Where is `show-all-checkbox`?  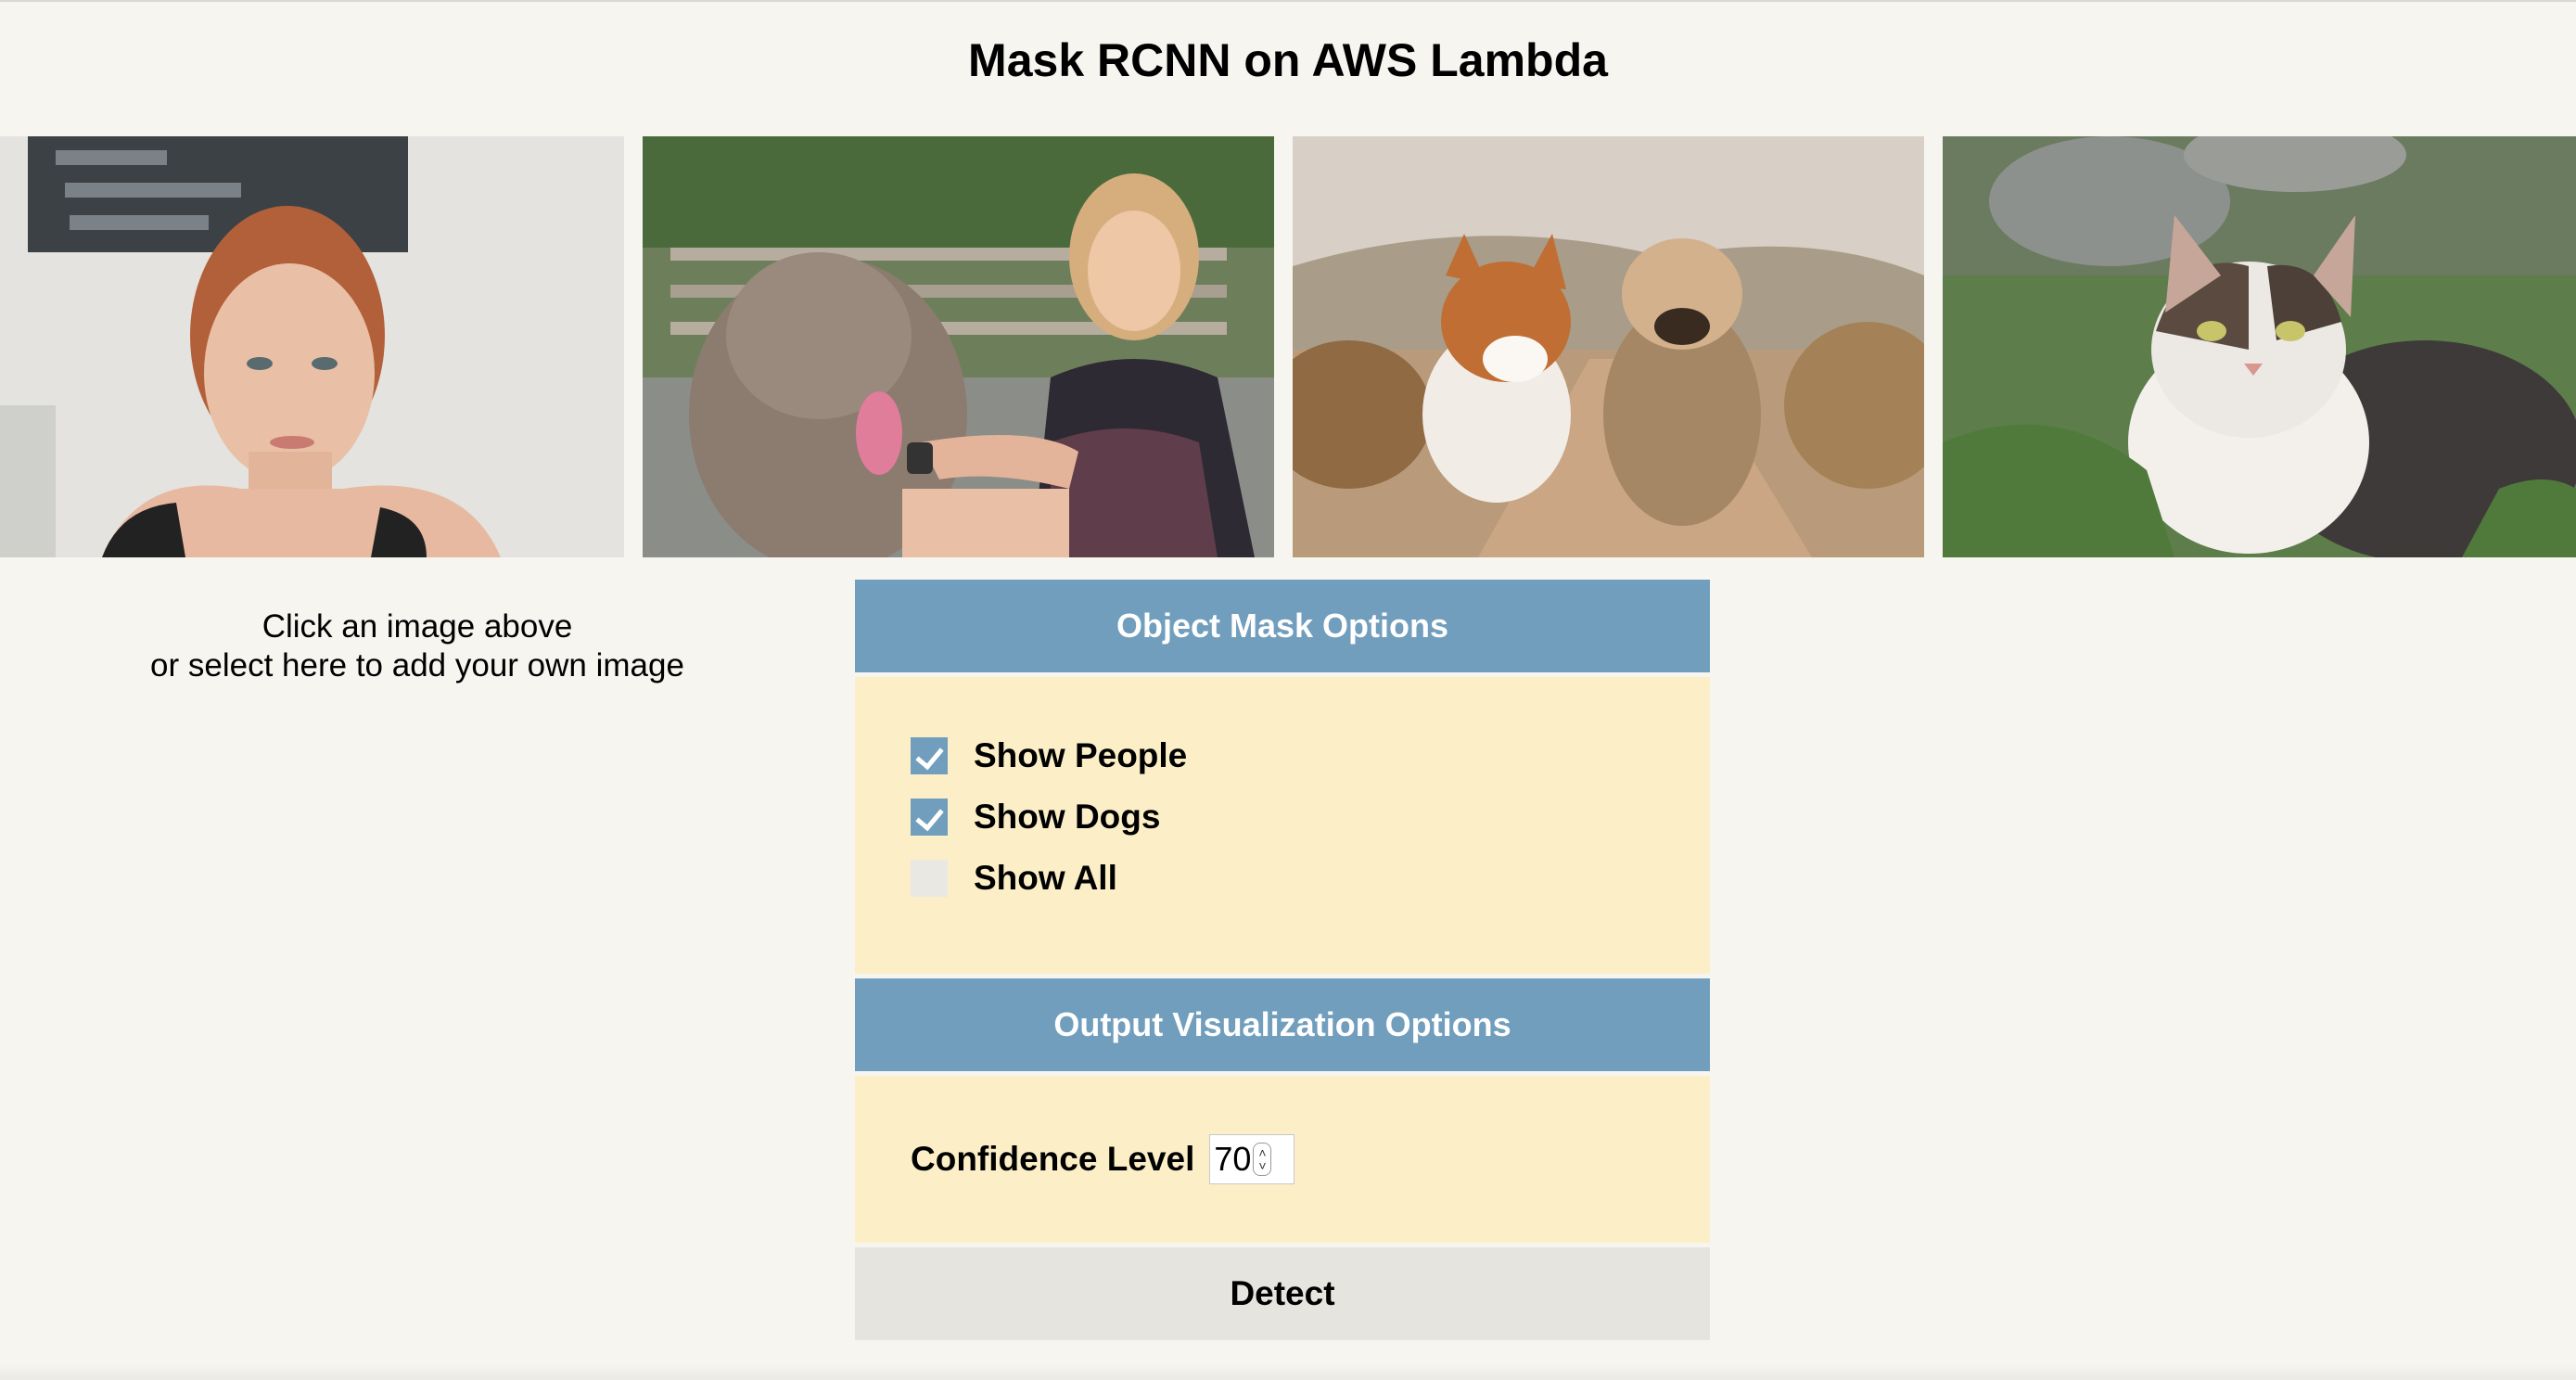 show-all-checkbox is located at coordinates (930, 878).